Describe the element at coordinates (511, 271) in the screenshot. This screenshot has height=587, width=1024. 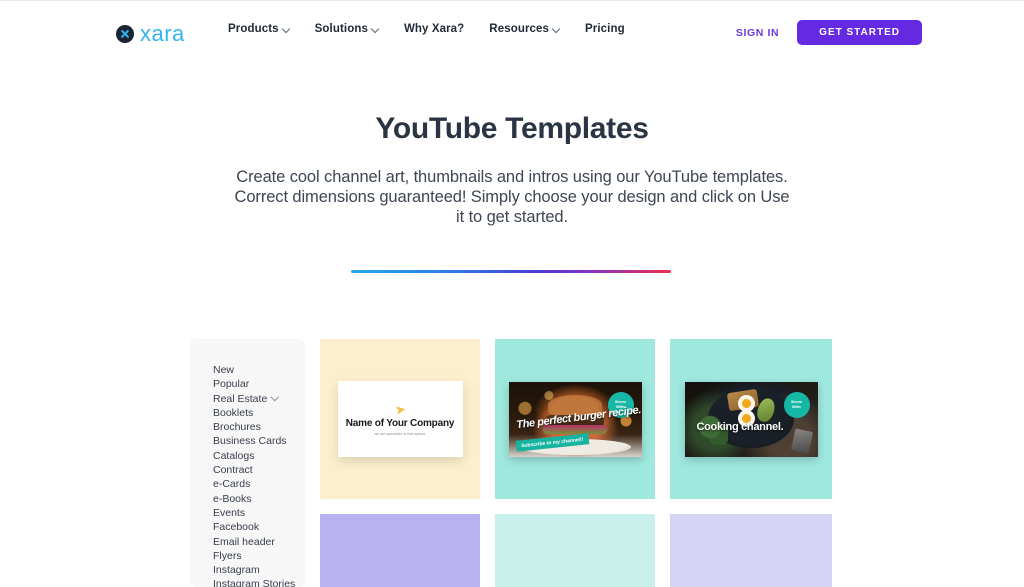
I see `gradient-divider` at that location.